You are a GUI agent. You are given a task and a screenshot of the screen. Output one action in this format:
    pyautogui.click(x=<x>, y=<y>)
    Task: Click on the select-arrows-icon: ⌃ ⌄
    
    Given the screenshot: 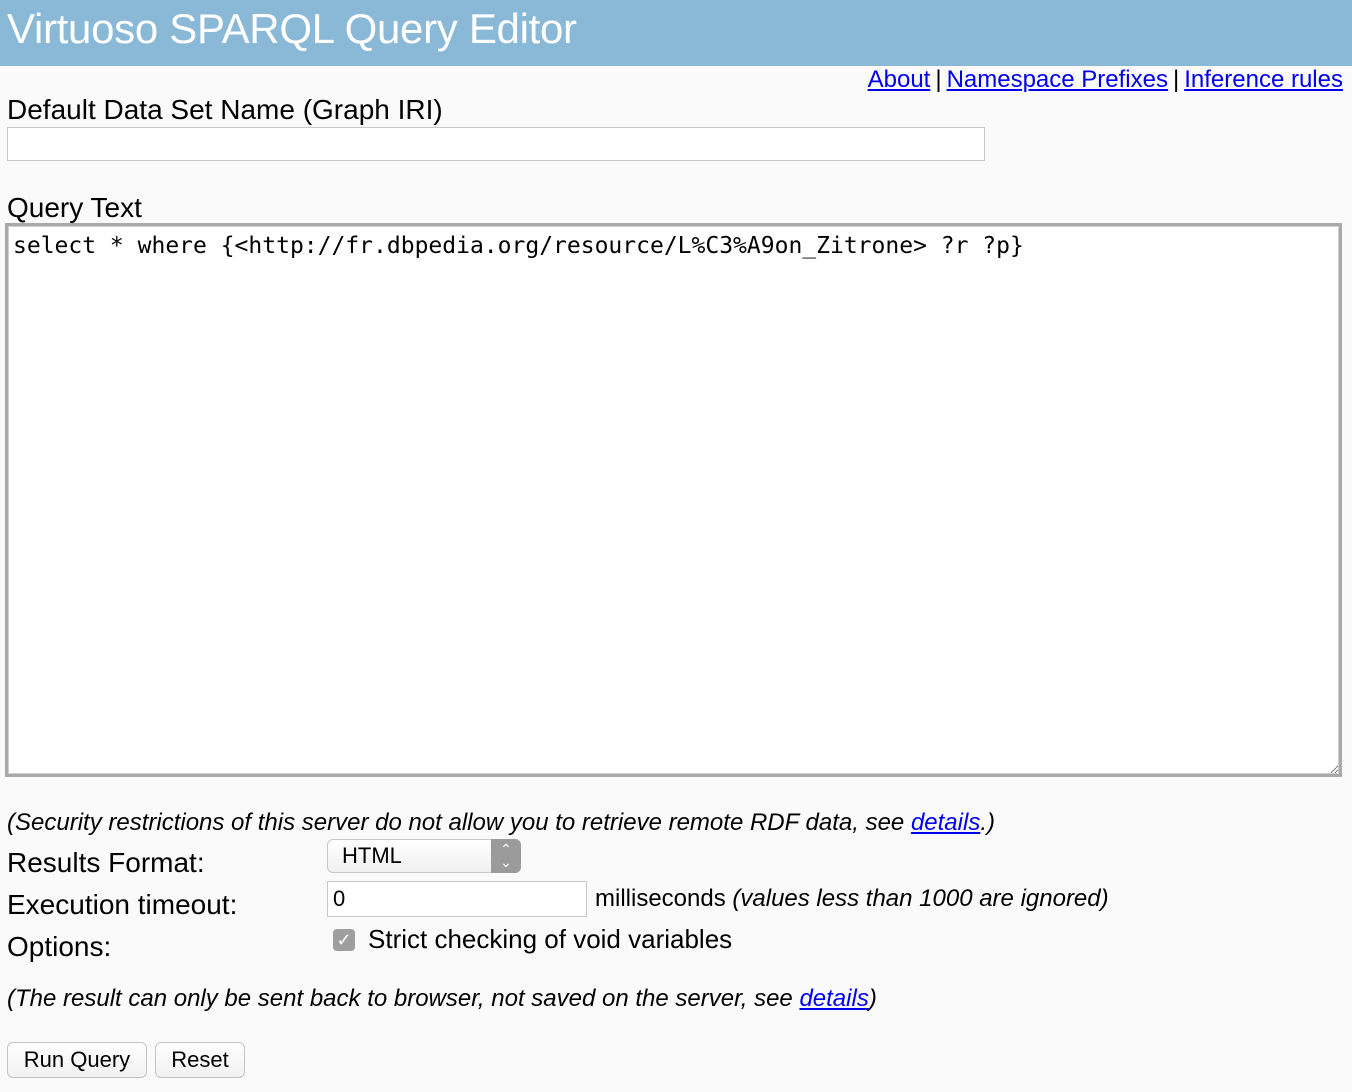 What is the action you would take?
    pyautogui.click(x=506, y=856)
    